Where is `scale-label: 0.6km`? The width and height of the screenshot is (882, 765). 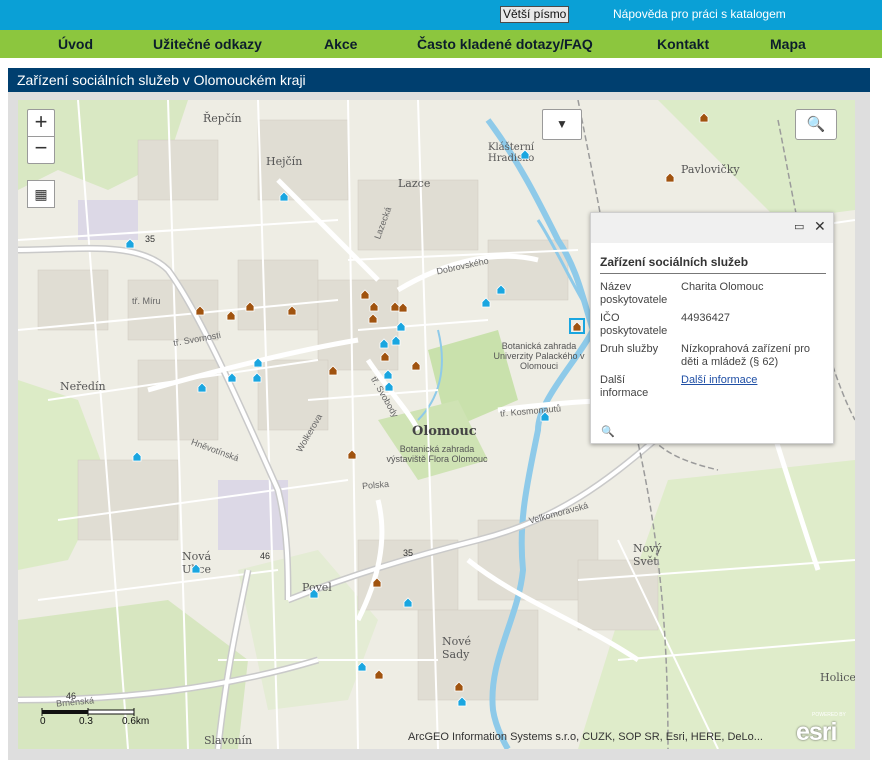 scale-label: 0.6km is located at coordinates (136, 721).